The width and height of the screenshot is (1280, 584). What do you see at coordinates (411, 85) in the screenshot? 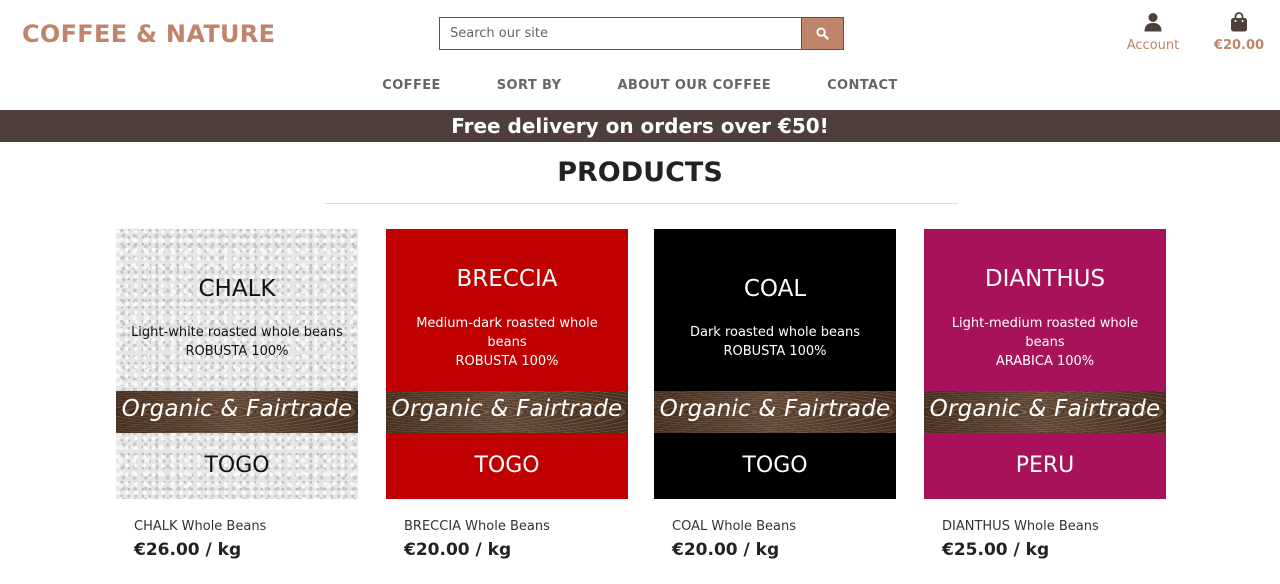
I see `nav-coffee: COFFEE` at bounding box center [411, 85].